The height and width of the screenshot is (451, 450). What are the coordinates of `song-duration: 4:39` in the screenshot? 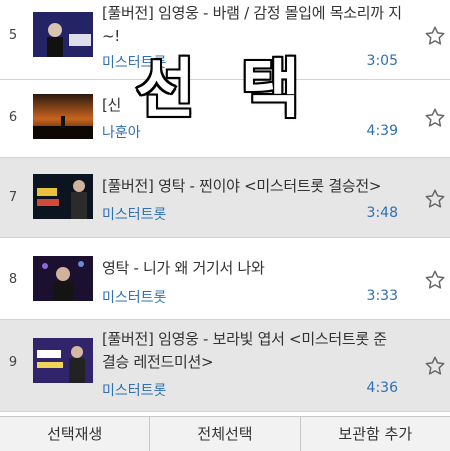 It's located at (382, 131).